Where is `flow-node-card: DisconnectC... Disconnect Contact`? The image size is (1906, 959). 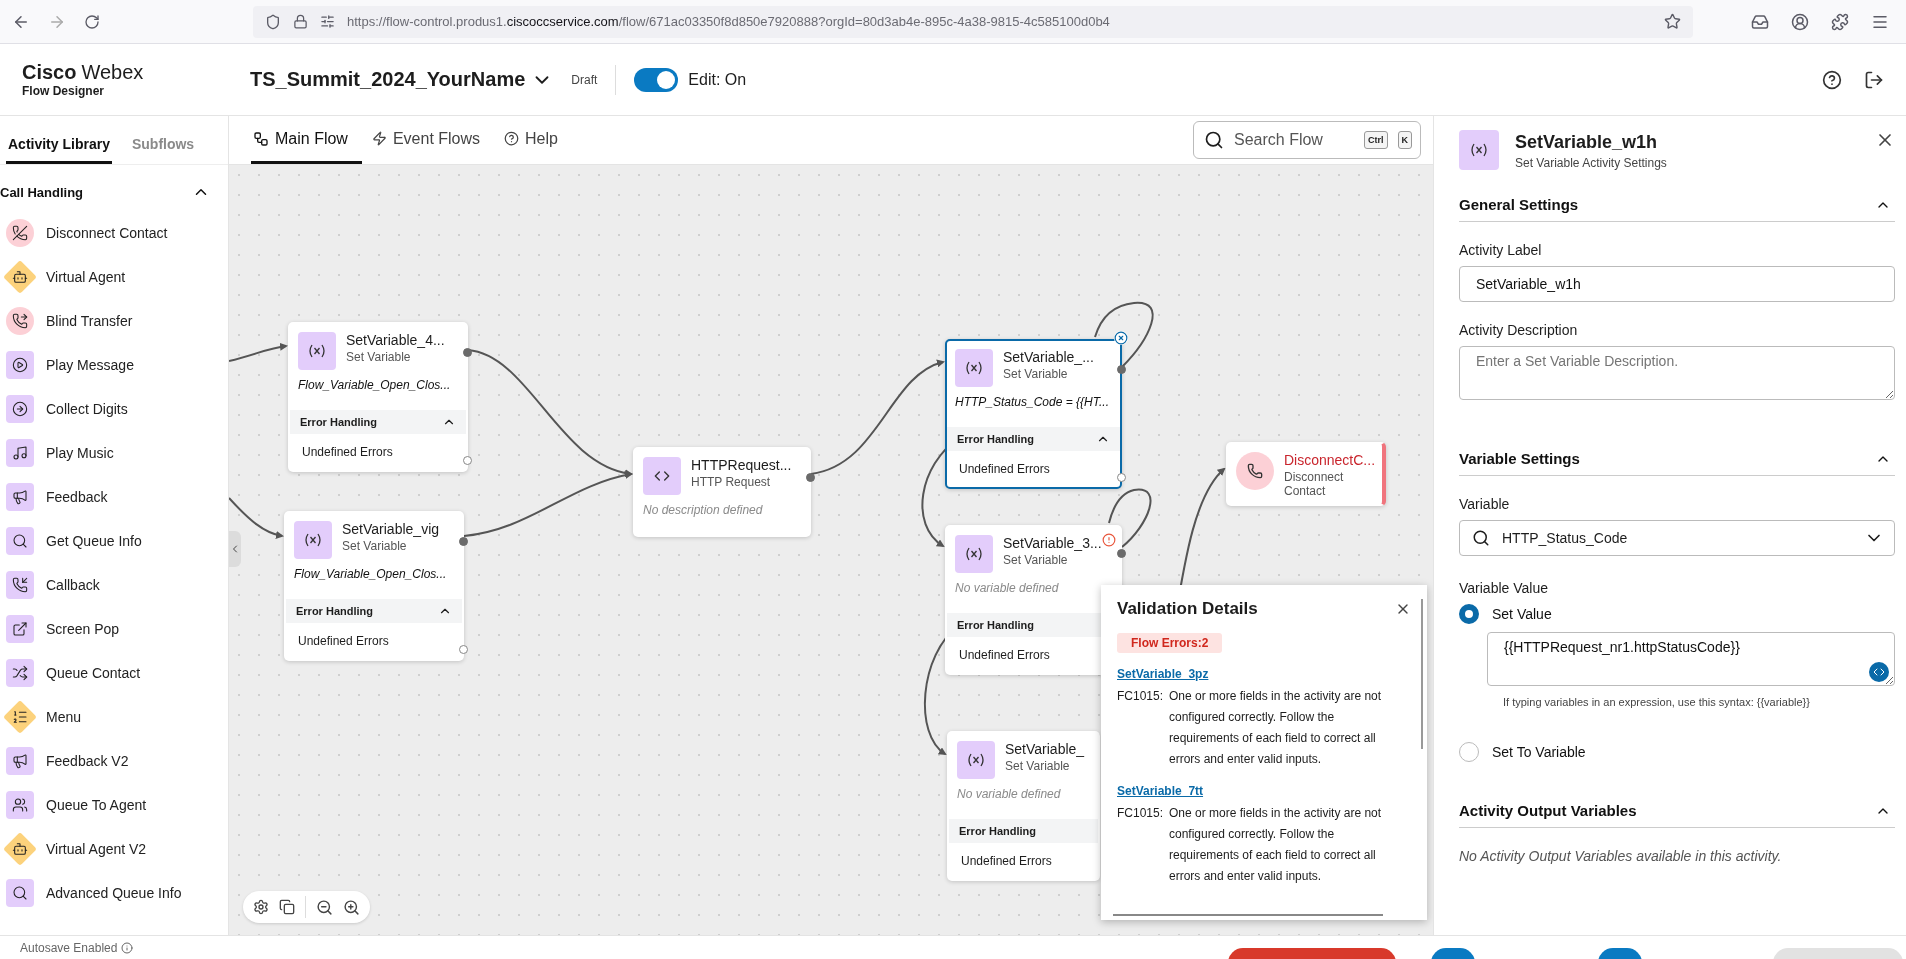
flow-node-card: DisconnectC... Disconnect Contact is located at coordinates (1306, 474).